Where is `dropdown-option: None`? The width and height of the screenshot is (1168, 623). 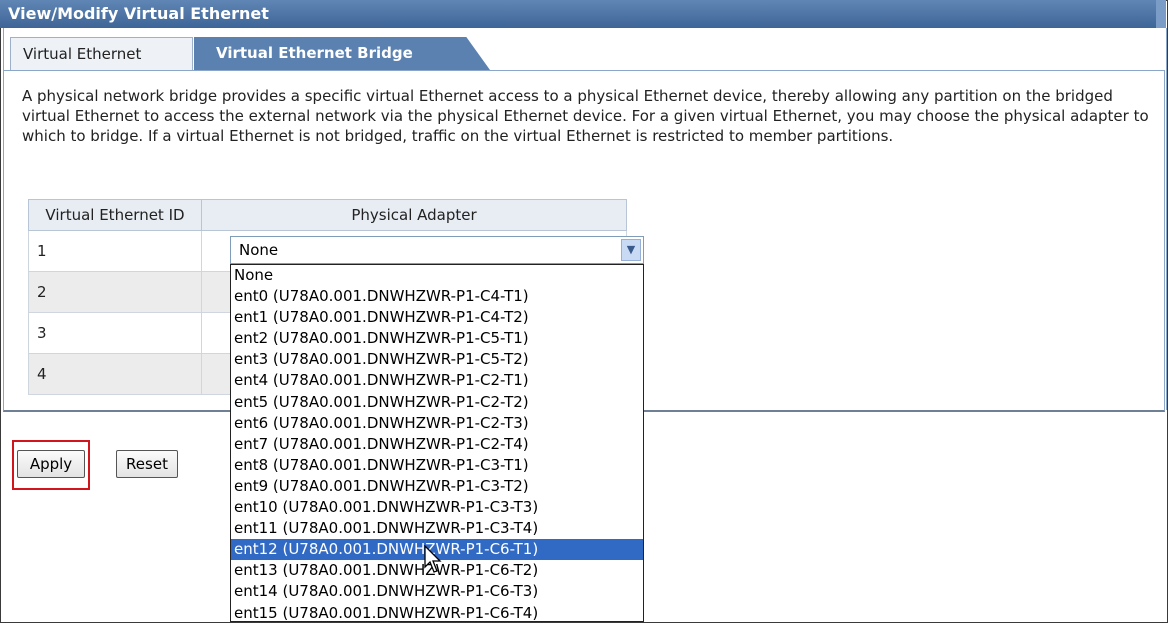 dropdown-option: None is located at coordinates (437, 275).